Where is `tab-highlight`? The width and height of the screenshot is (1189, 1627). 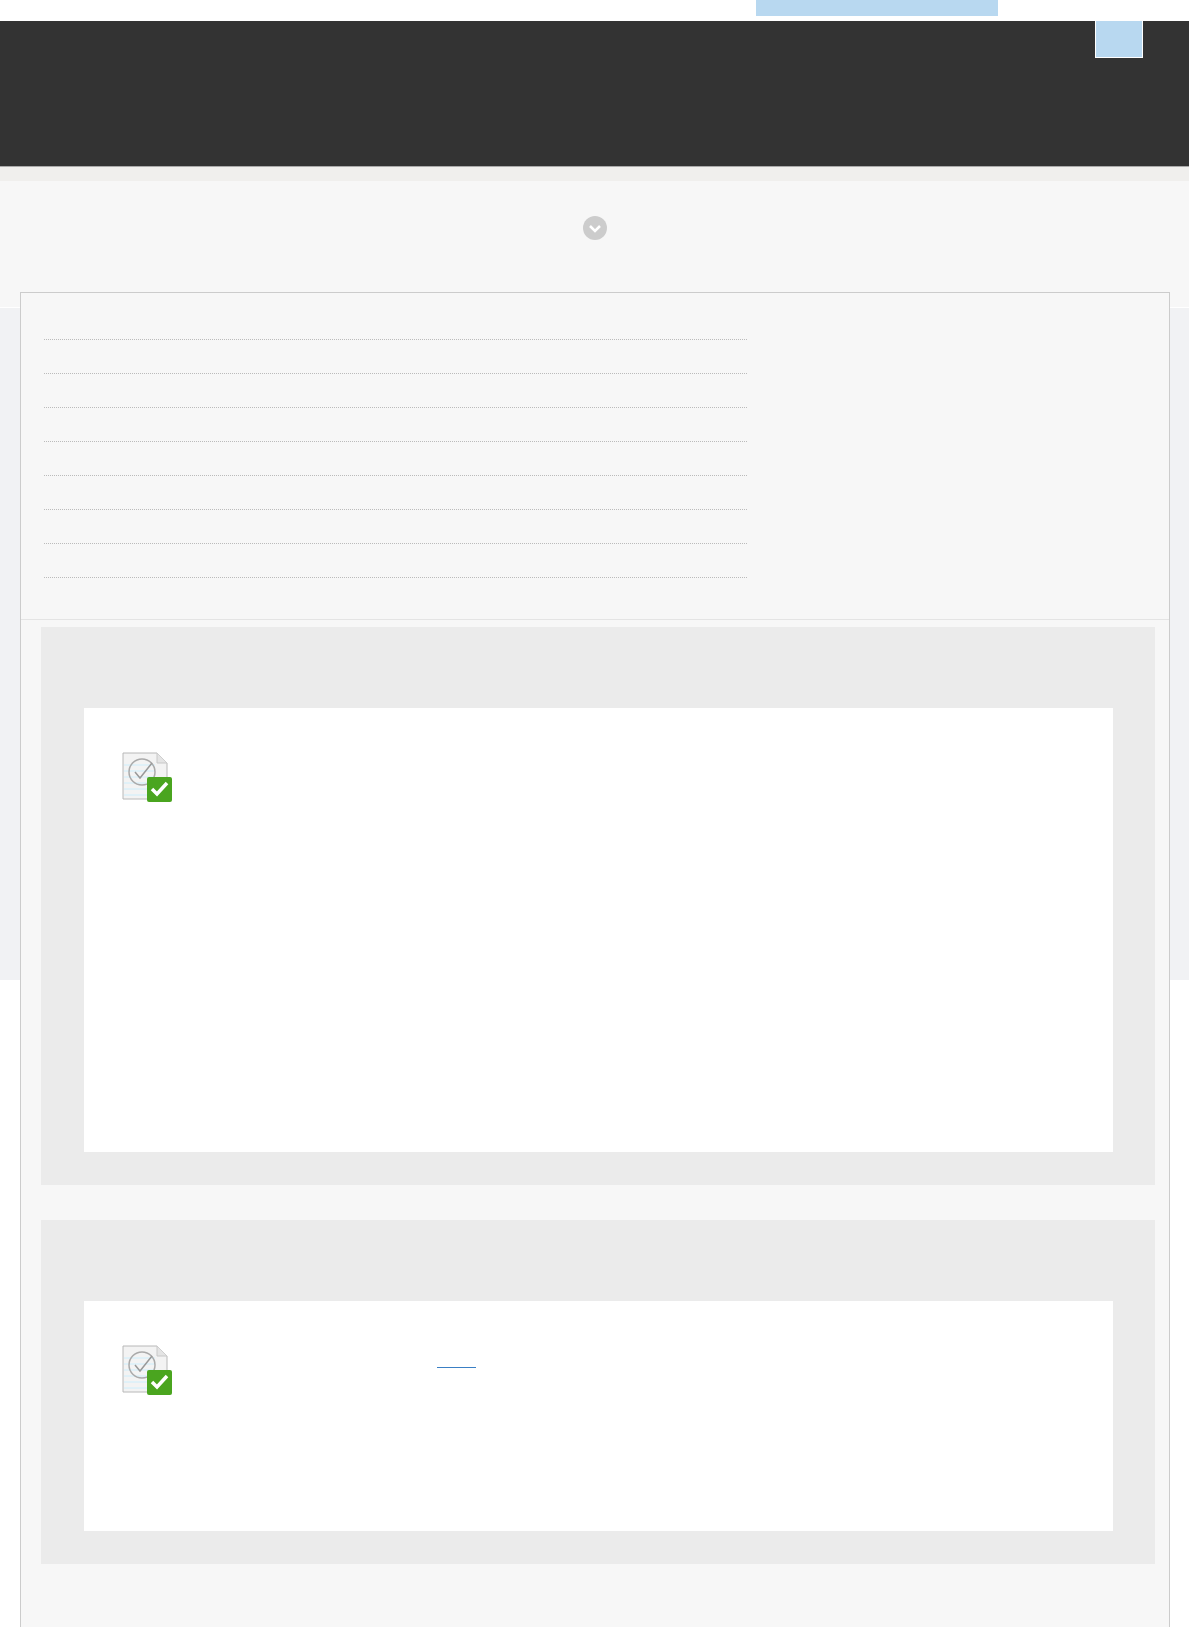 tab-highlight is located at coordinates (877, 8).